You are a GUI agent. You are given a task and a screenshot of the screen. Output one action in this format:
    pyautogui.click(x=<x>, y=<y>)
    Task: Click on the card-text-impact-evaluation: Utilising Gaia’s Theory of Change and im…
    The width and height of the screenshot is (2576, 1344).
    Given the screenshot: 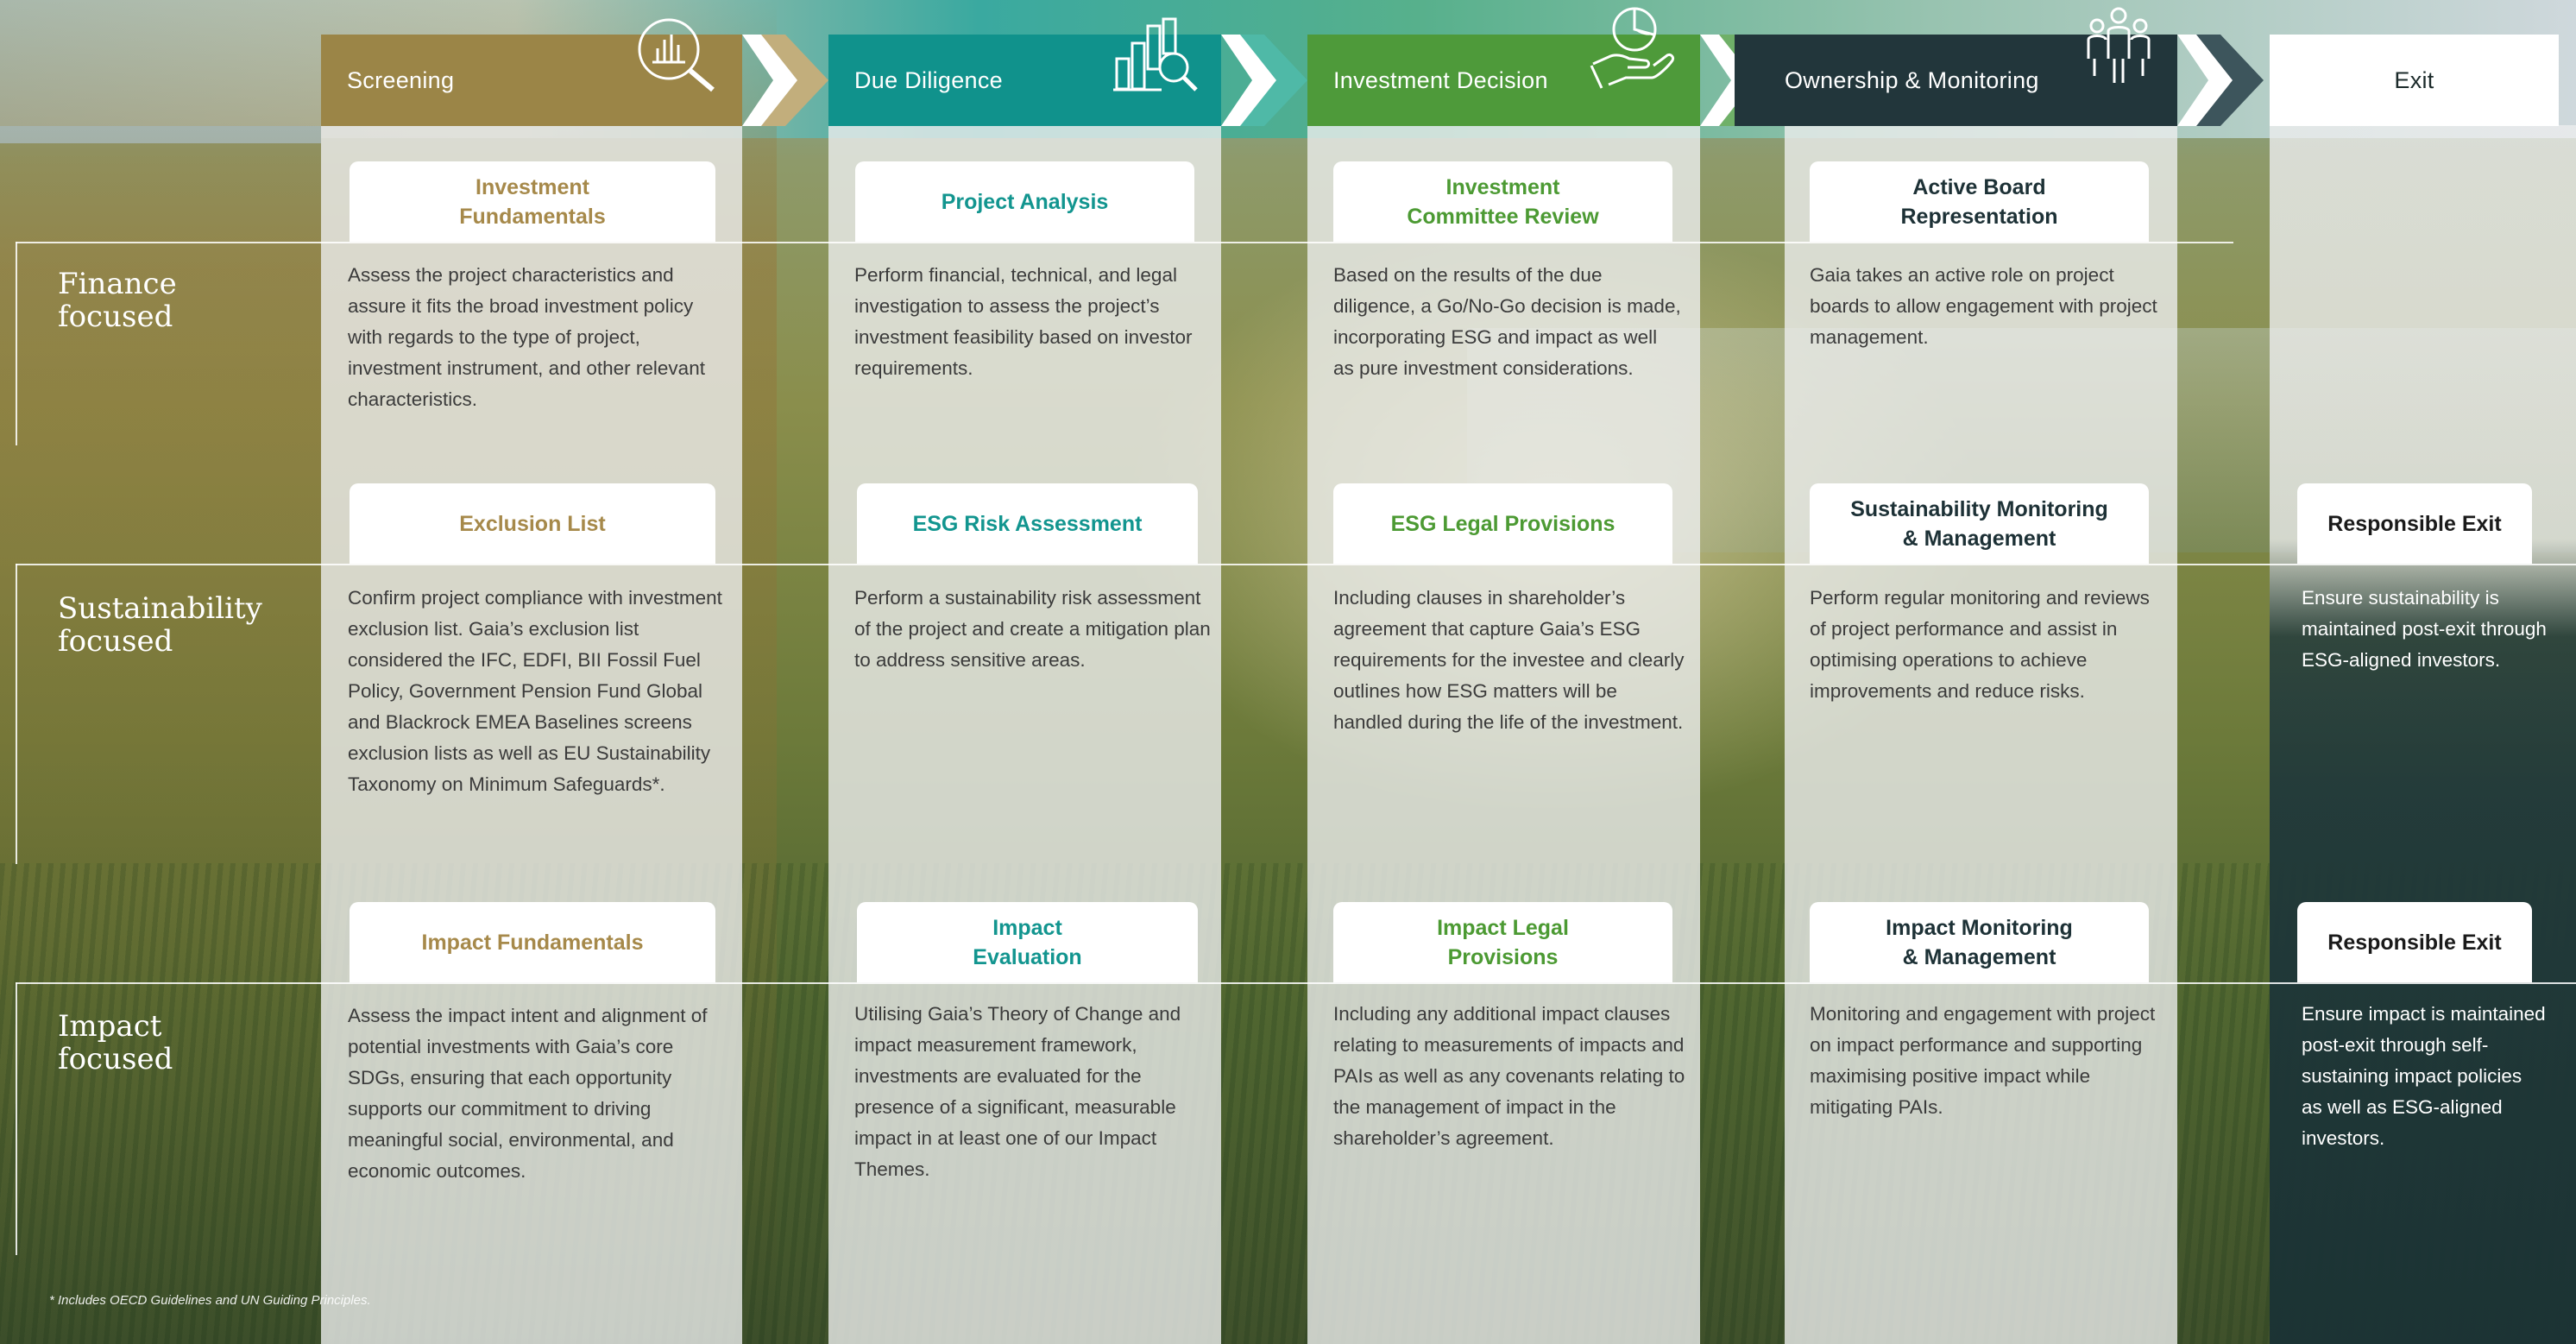 What is the action you would take?
    pyautogui.click(x=1018, y=1091)
    